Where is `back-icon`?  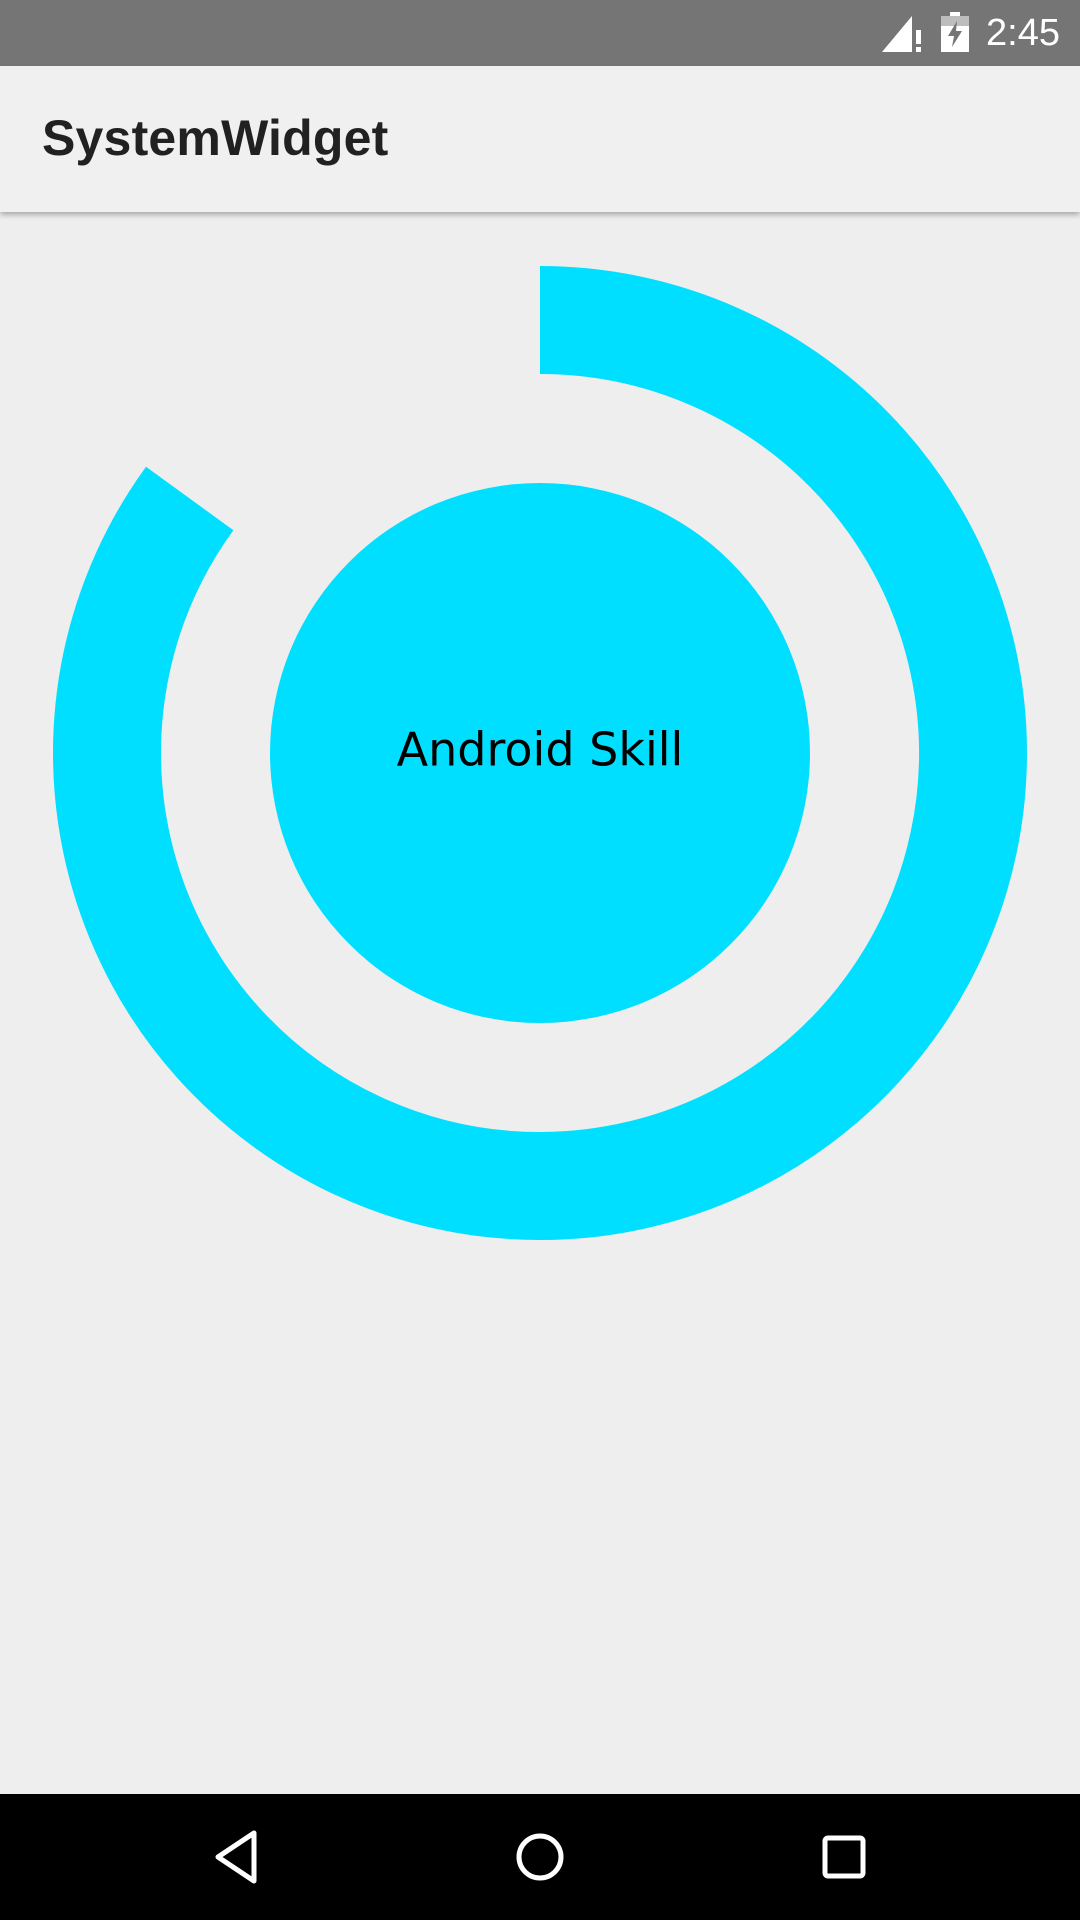 back-icon is located at coordinates (236, 1857).